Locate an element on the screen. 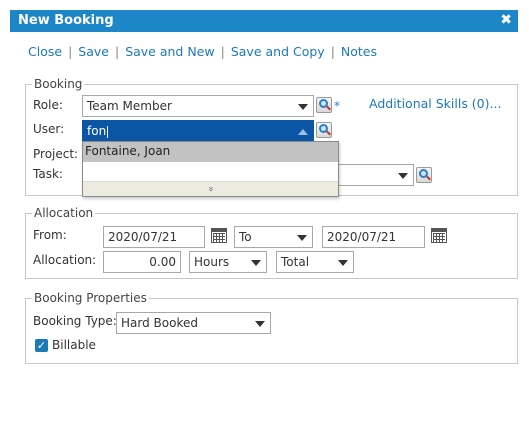  save-and-copy-link: Save and Copy is located at coordinates (278, 51).